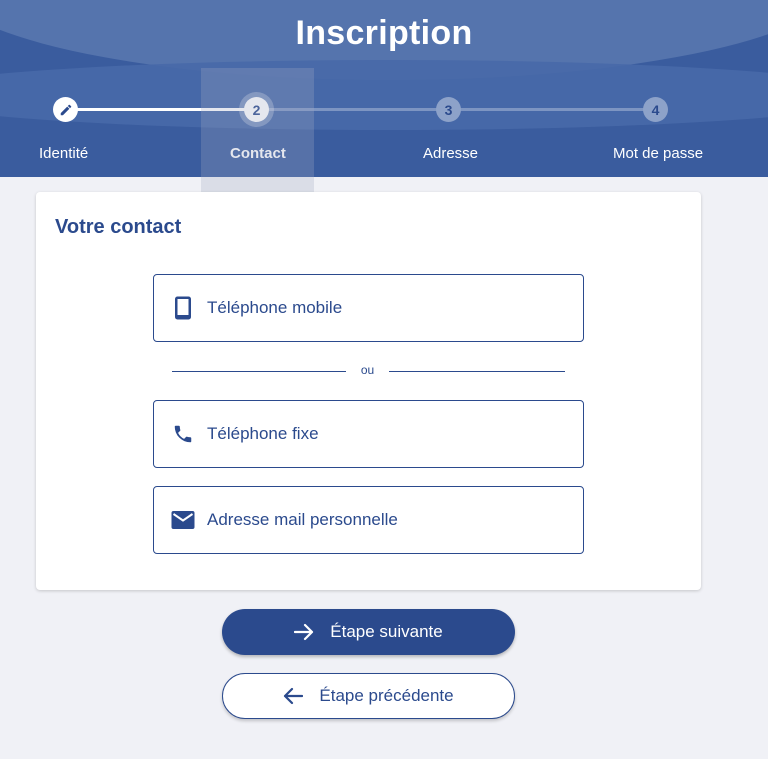 The image size is (768, 759). What do you see at coordinates (384, 33) in the screenshot?
I see `page-title: Inscription` at bounding box center [384, 33].